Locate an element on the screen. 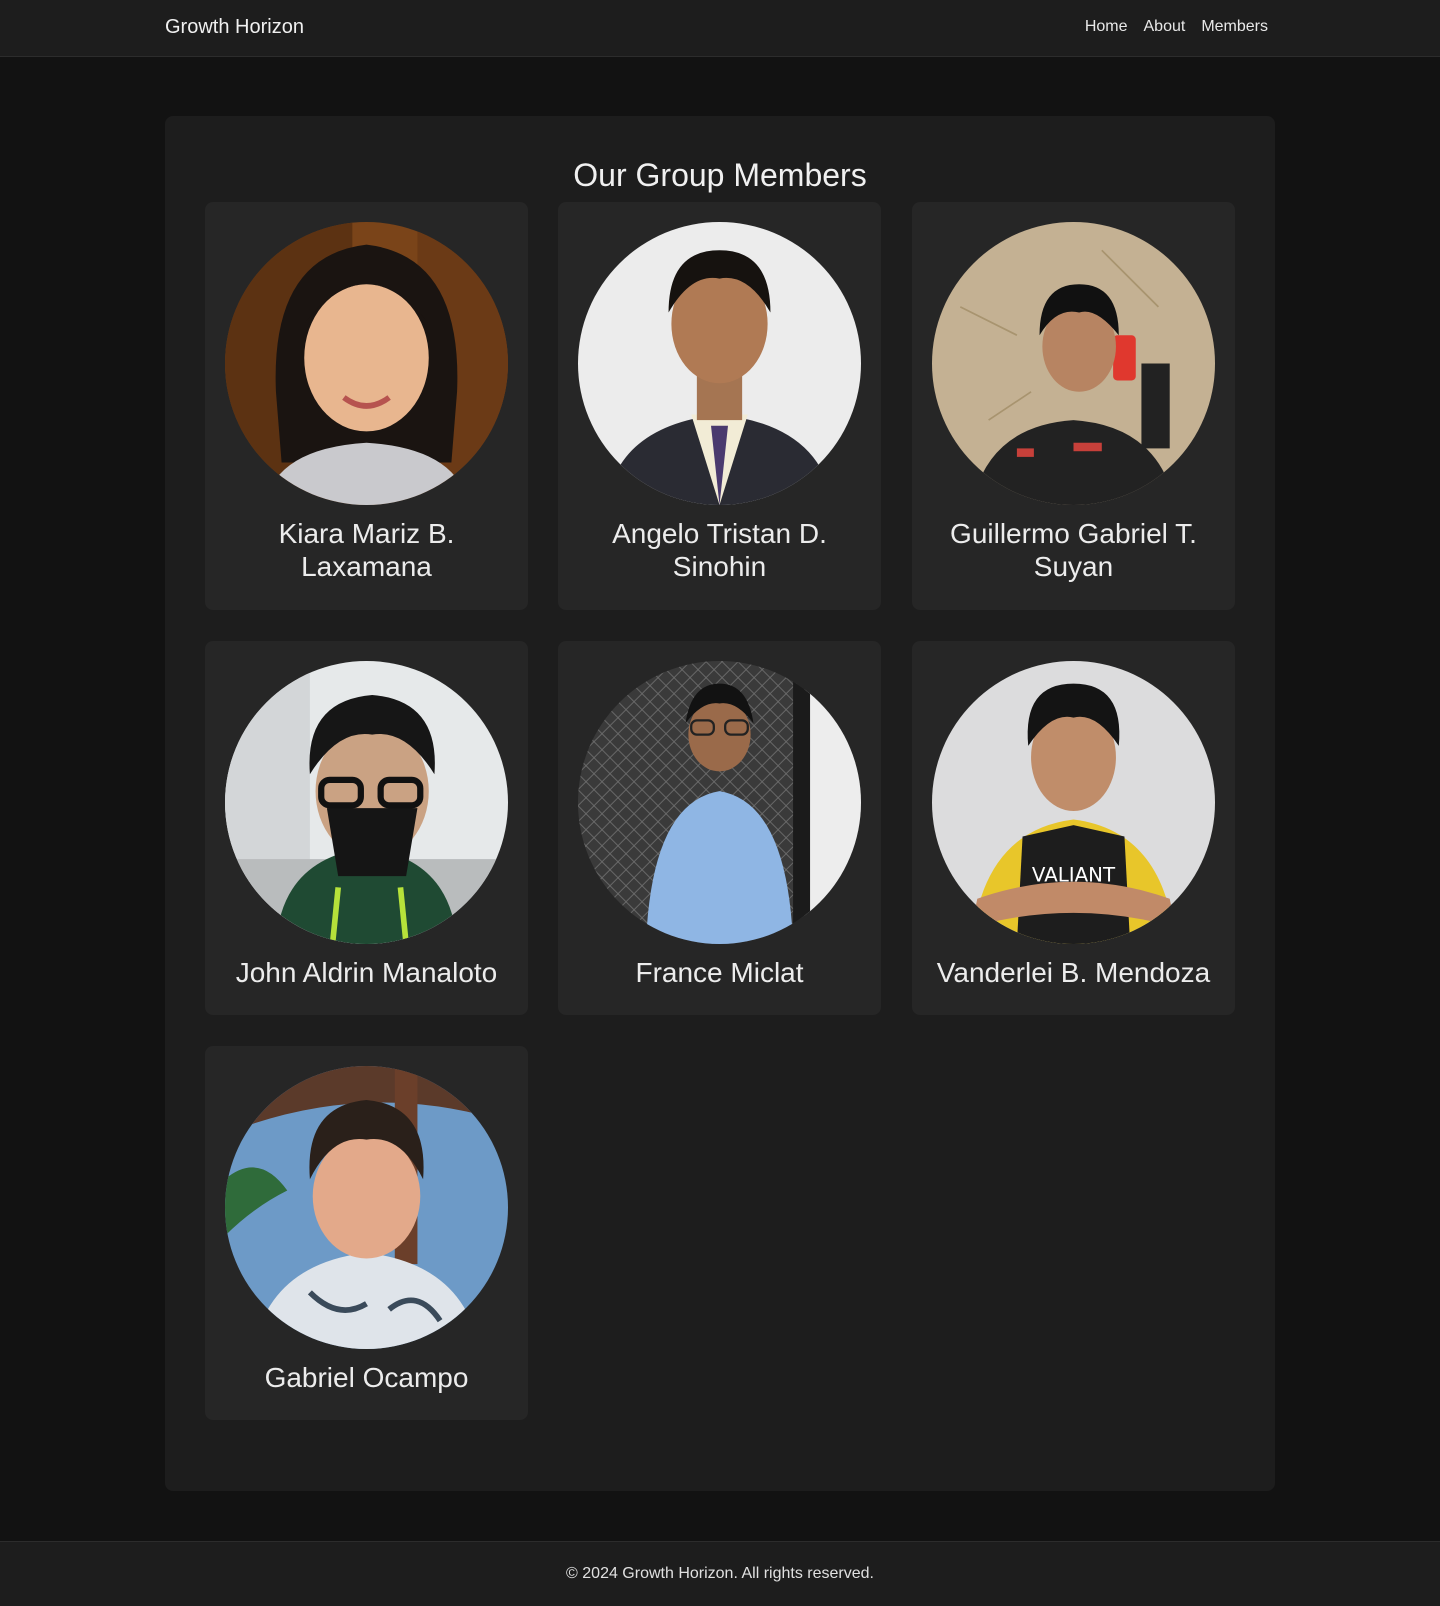 The image size is (1440, 1606). member-card: Angelo Tristan D. Sinohin is located at coordinates (719, 406).